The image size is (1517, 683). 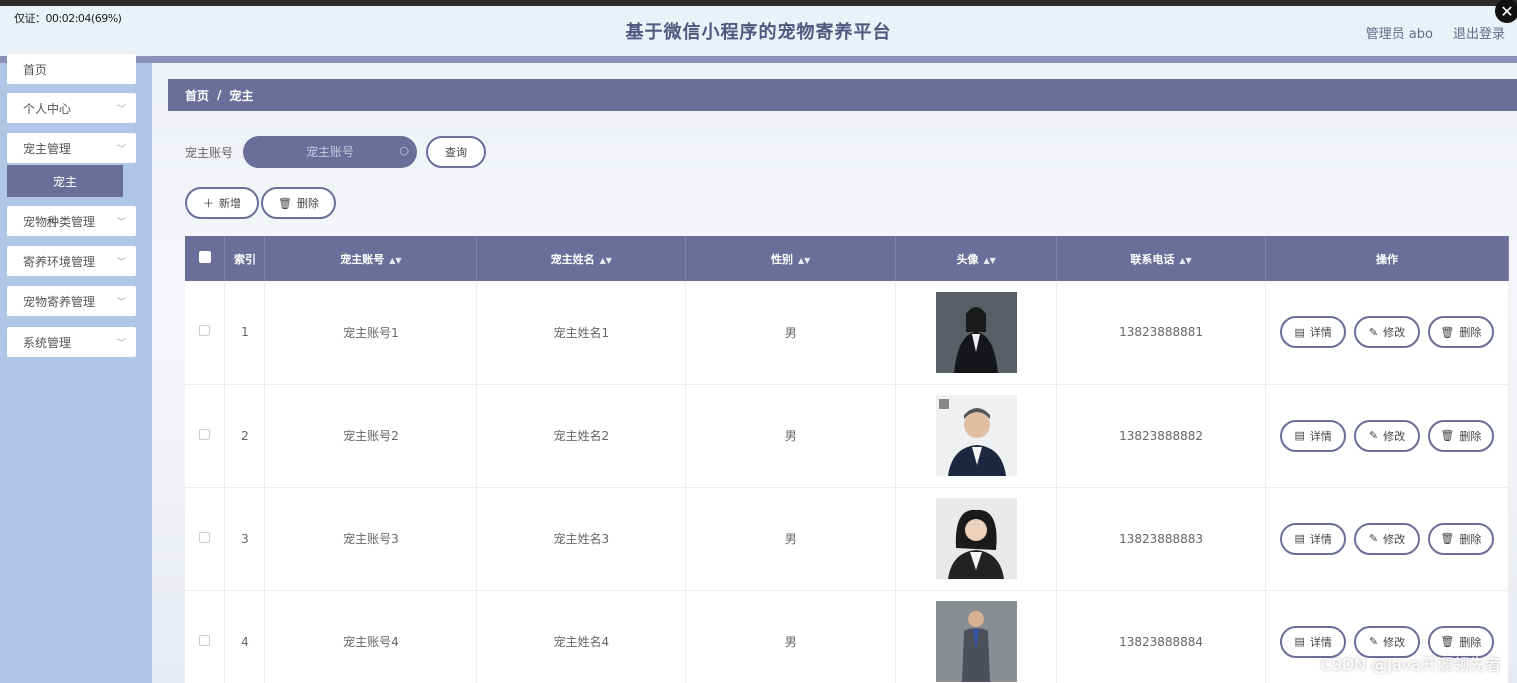 I want to click on table-row: 4 宠主账号4 宠主姓名4 男 13823888884 ▤ 详情 ✎ 修改 🗑 删除, so click(x=847, y=636).